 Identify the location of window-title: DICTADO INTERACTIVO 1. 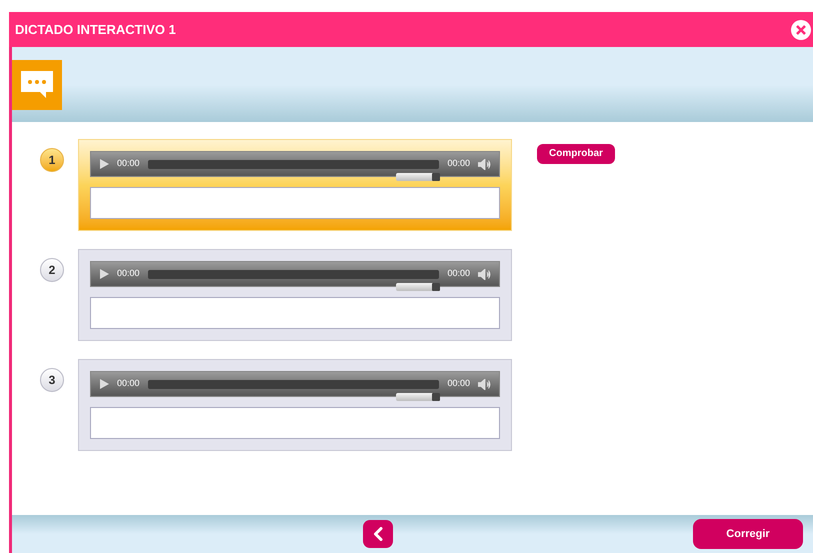
(95, 29).